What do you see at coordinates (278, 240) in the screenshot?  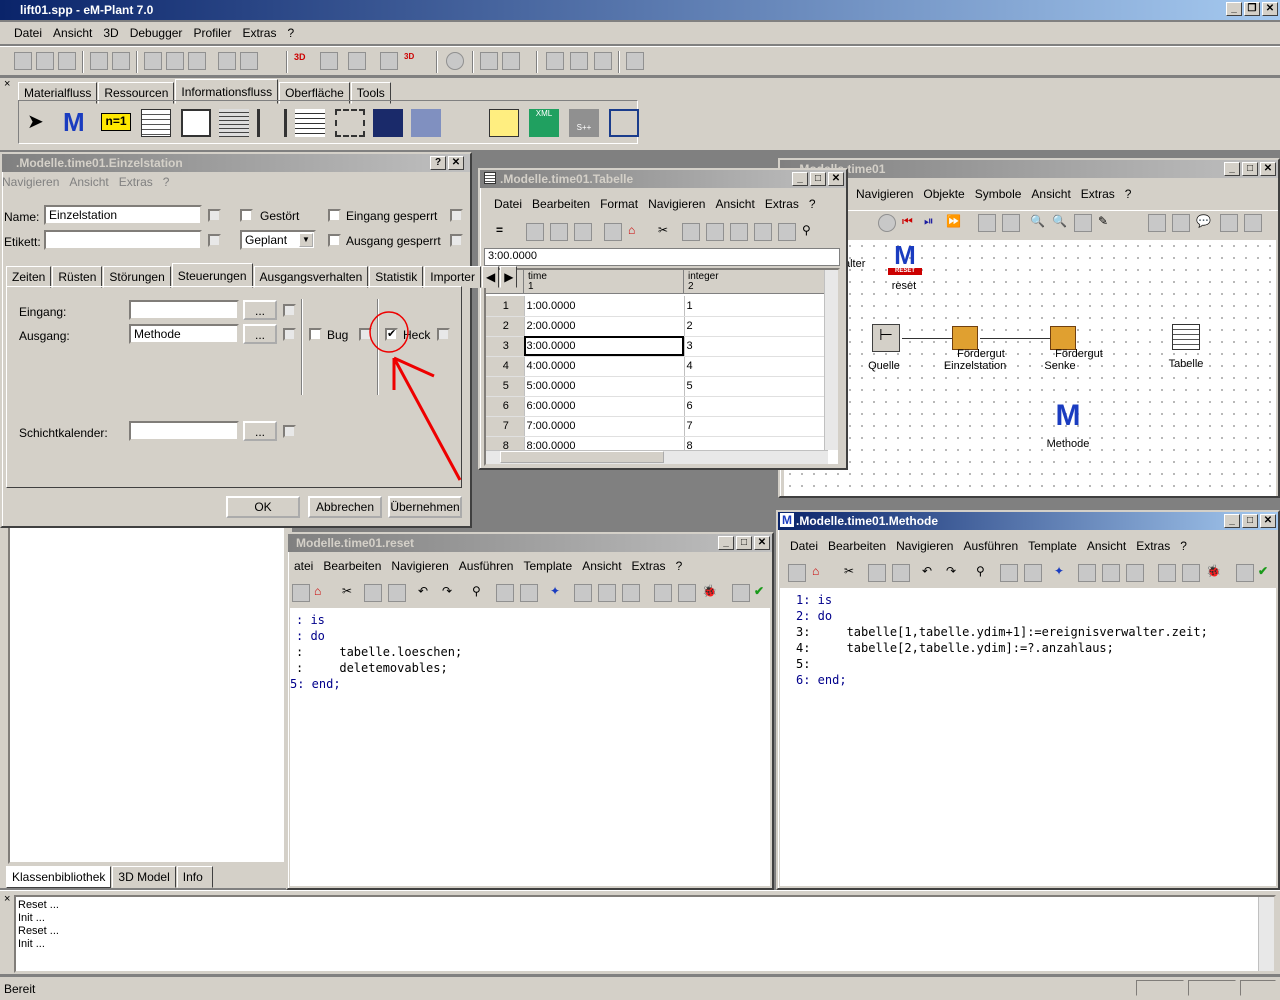 I see `state-dropdown: Geplant ▼` at bounding box center [278, 240].